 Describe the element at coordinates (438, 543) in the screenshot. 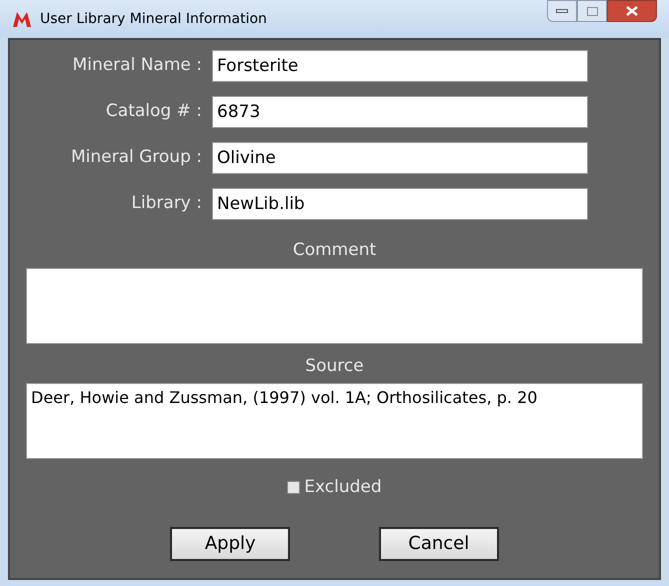

I see `cancel-button: Cancel` at that location.